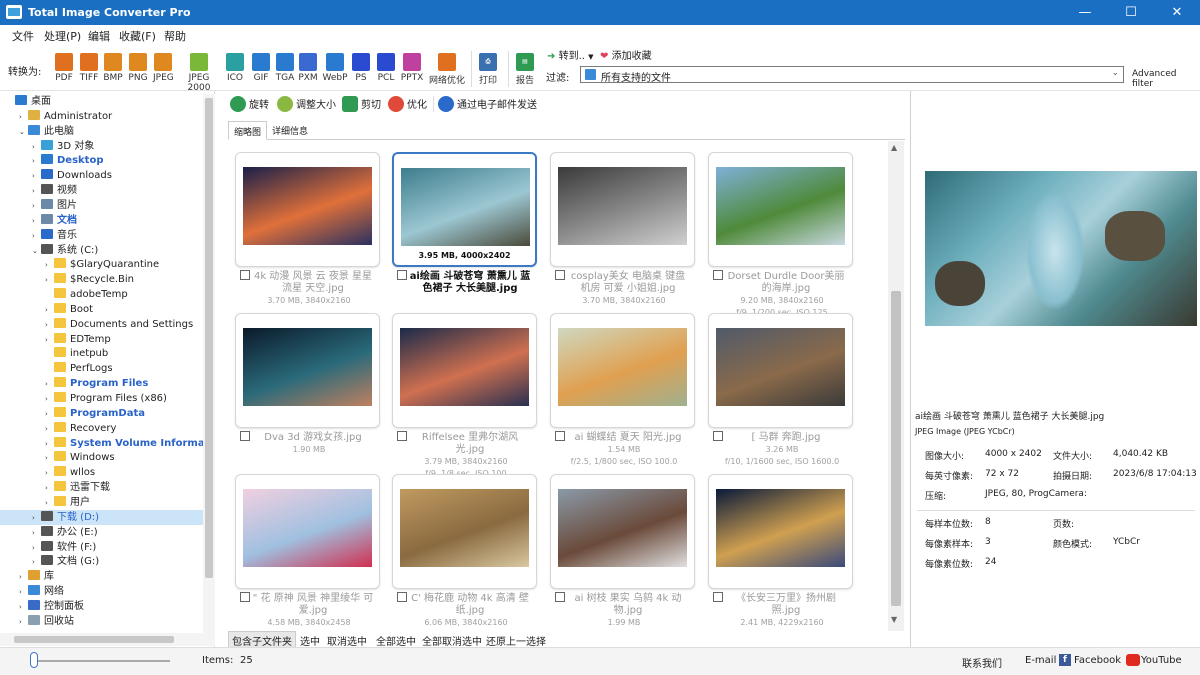  Describe the element at coordinates (77, 487) in the screenshot. I see `tree-item: › 迅雷下载` at that location.